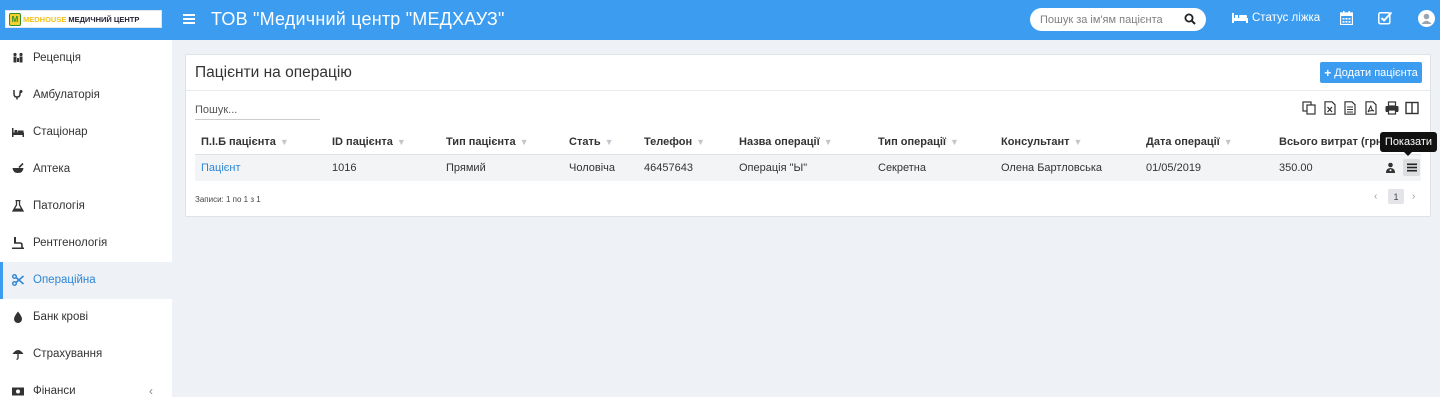  Describe the element at coordinates (15, 19) in the screenshot. I see `logo-mark: M` at that location.